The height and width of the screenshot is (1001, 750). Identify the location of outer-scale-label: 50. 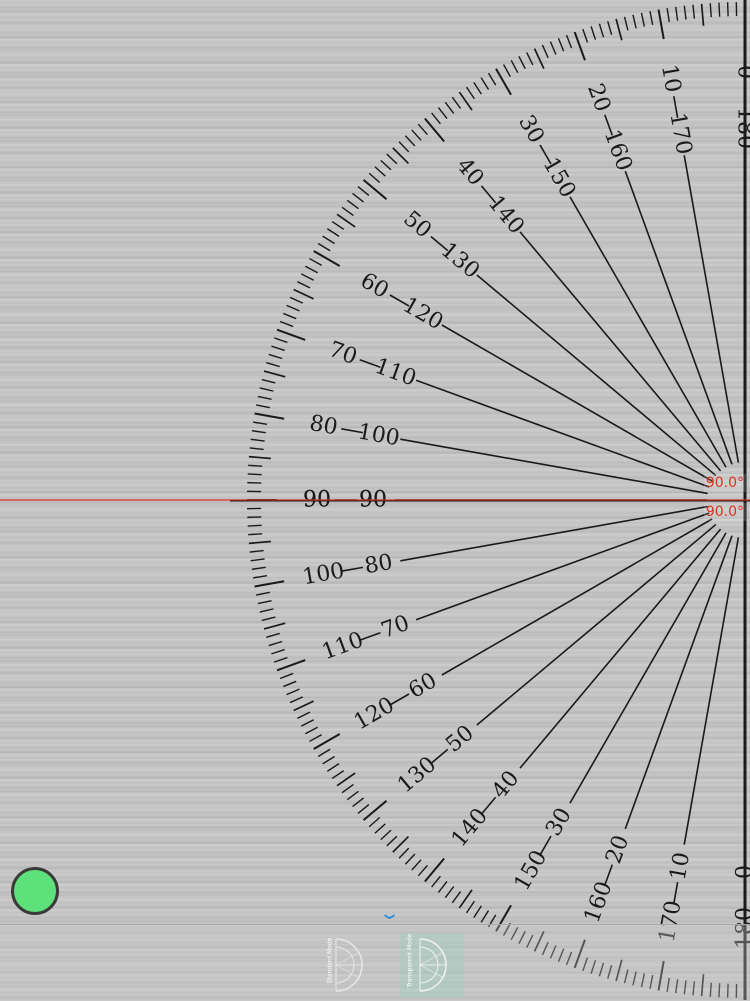
(417, 224).